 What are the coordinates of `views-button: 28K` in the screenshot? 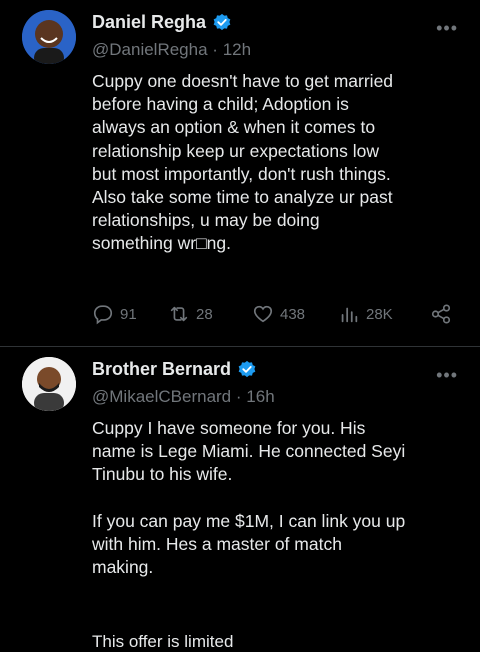 It's located at (384, 314).